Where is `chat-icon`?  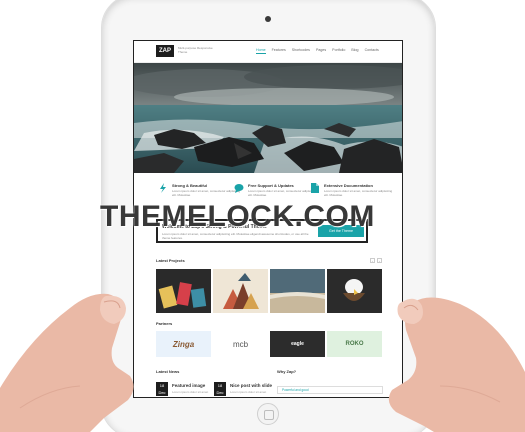 chat-icon is located at coordinates (239, 188).